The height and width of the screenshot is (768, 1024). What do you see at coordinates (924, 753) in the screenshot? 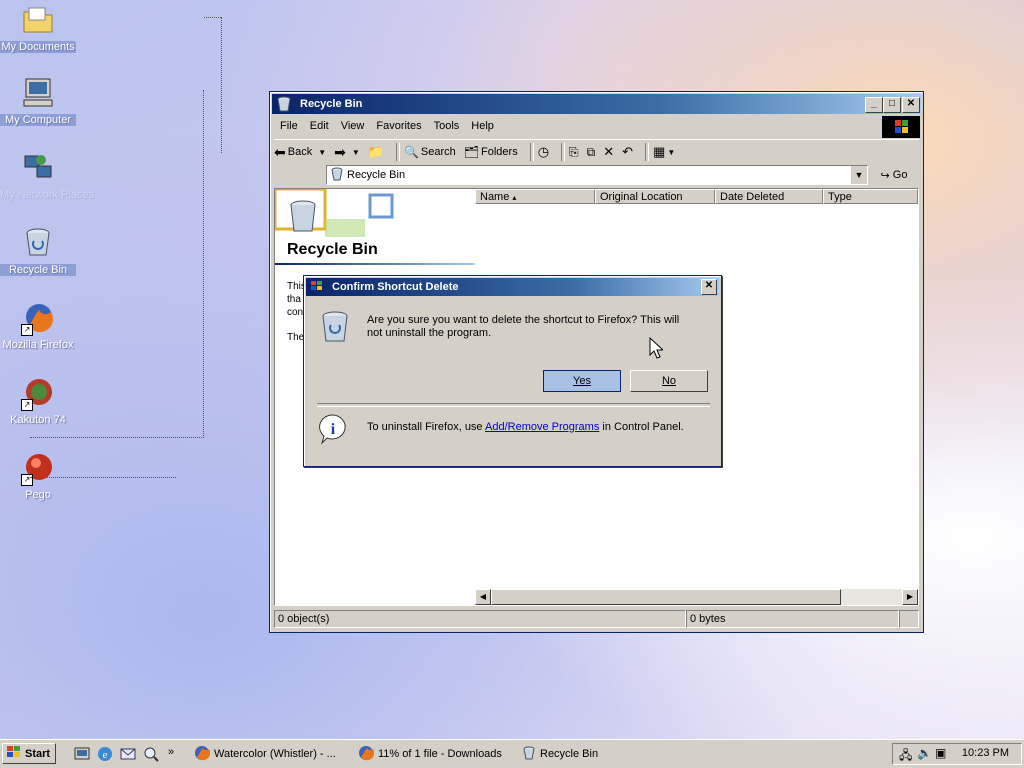
I see `tray-volume-icon: 🔈` at bounding box center [924, 753].